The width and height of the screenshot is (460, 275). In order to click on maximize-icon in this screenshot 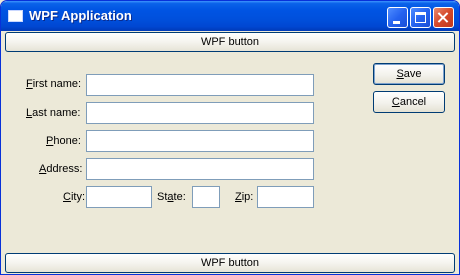, I will do `click(420, 17)`.